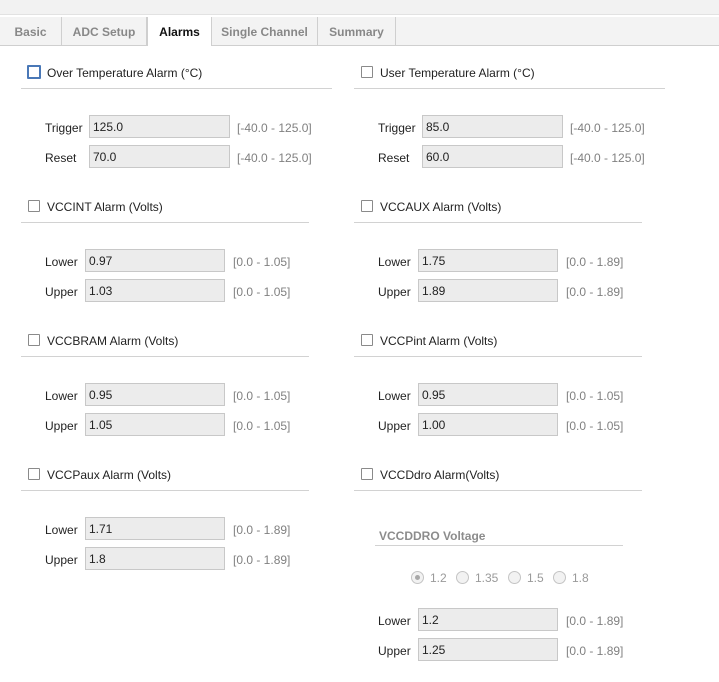  I want to click on vccddro-upper-field: 1.25, so click(488, 649).